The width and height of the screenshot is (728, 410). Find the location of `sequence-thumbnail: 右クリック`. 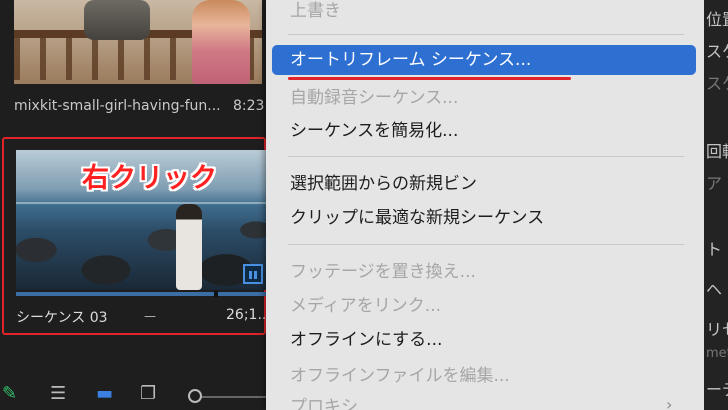

sequence-thumbnail: 右クリック is located at coordinates (141, 220).